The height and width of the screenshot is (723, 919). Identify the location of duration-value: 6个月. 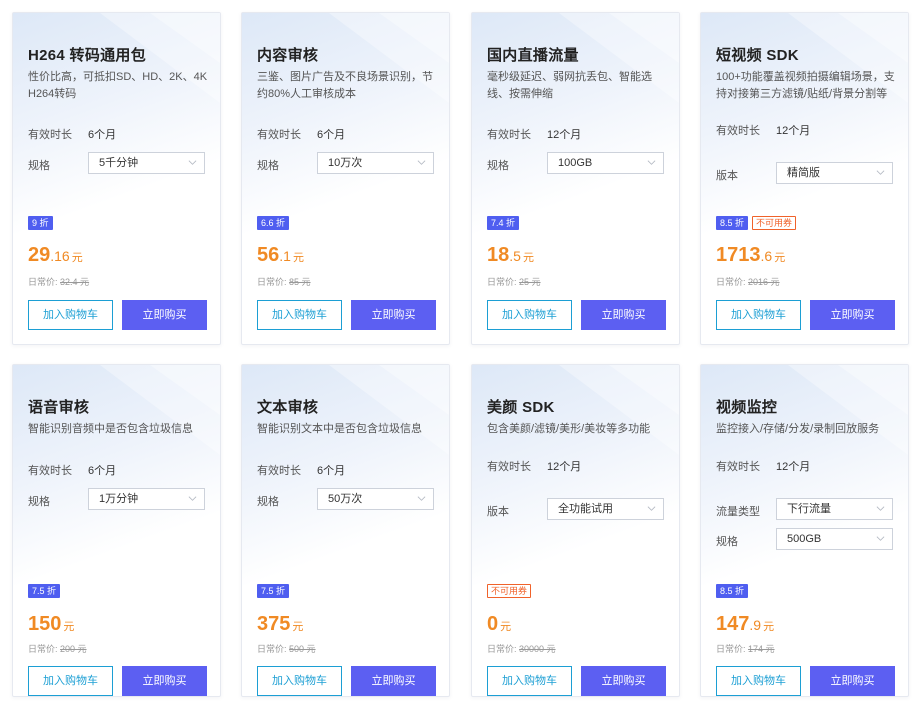
(331, 471).